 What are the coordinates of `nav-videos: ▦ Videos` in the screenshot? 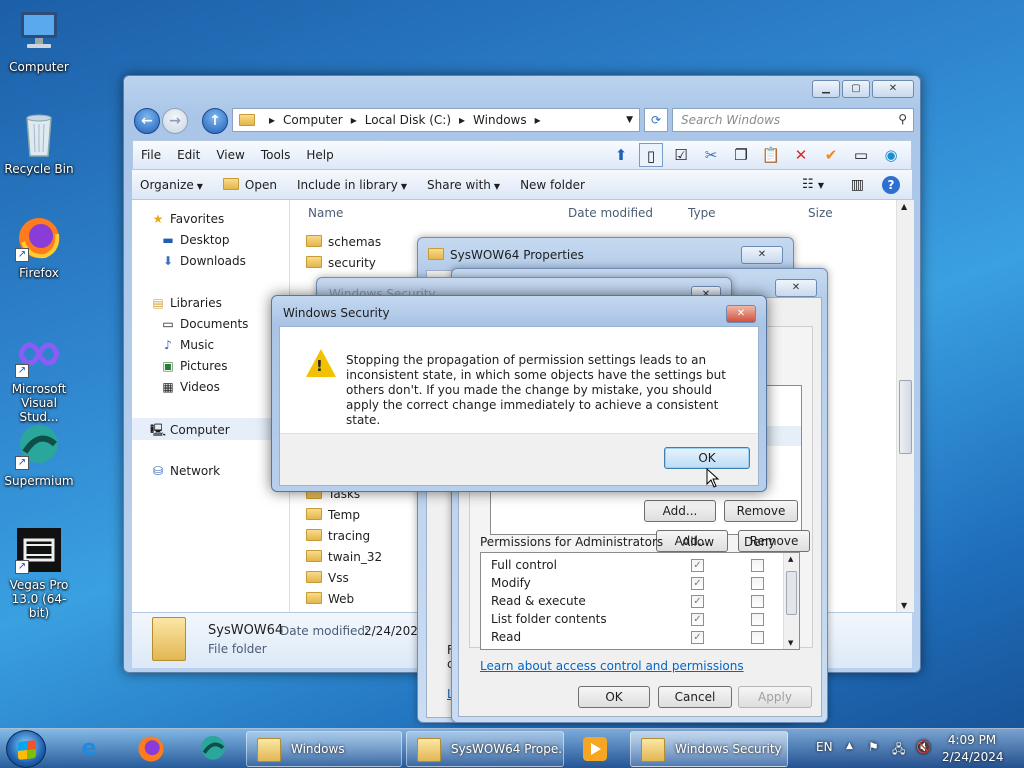 It's located at (190, 387).